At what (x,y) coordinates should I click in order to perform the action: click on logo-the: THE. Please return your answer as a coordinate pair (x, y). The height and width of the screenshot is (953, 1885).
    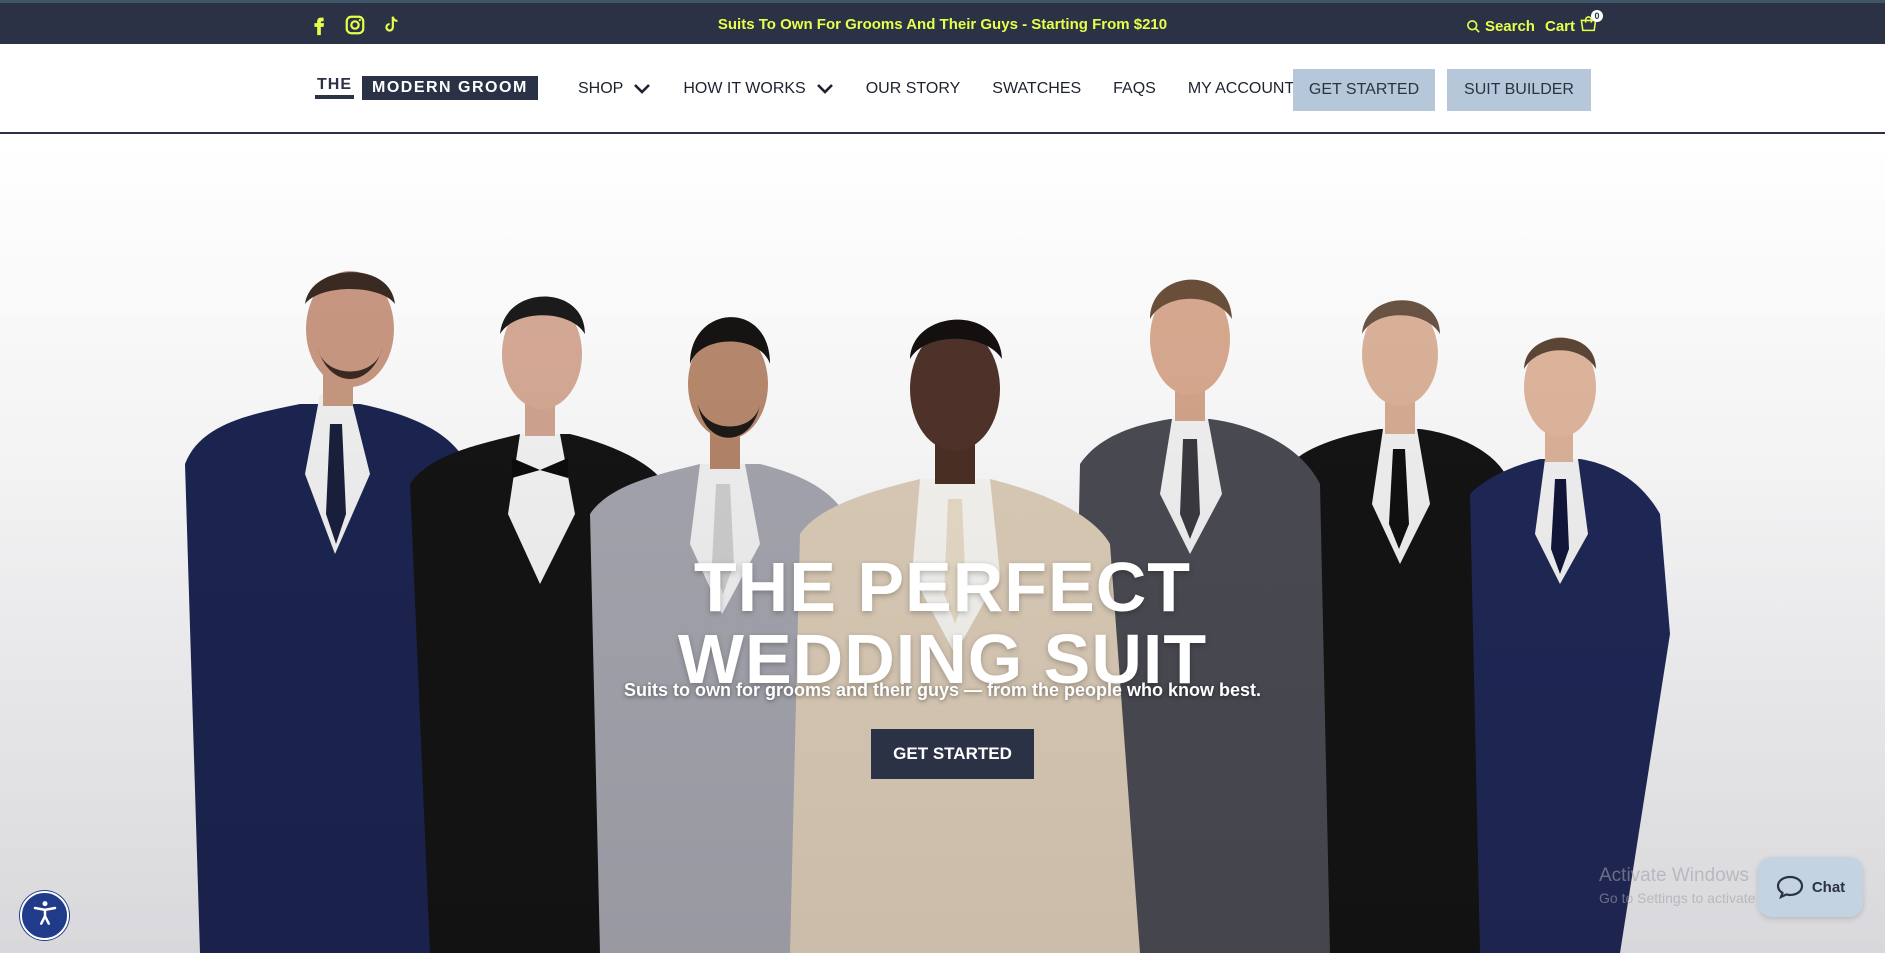
    Looking at the image, I should click on (334, 88).